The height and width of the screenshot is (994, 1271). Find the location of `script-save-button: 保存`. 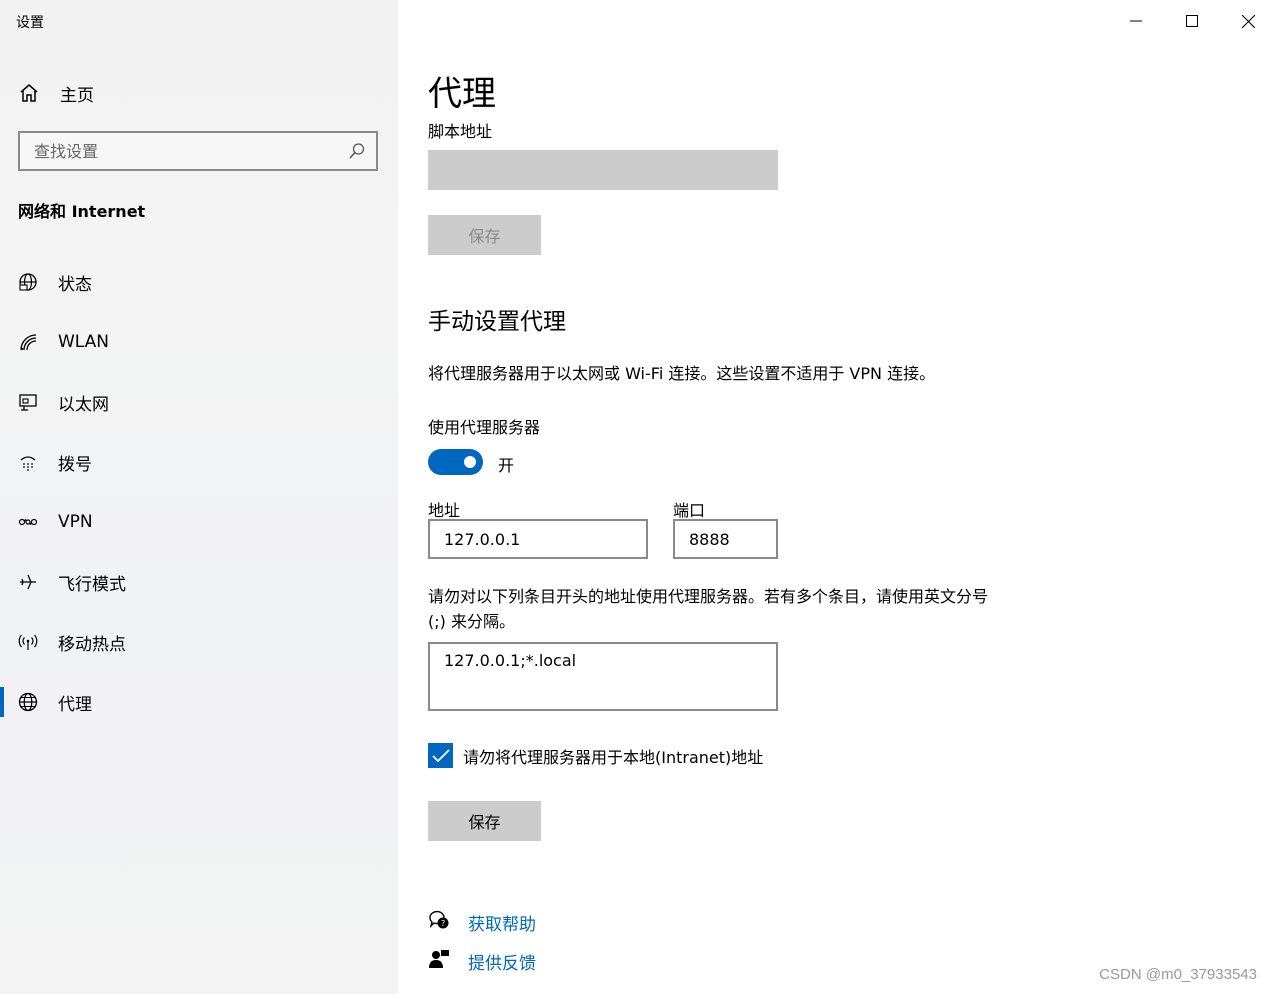

script-save-button: 保存 is located at coordinates (484, 235).